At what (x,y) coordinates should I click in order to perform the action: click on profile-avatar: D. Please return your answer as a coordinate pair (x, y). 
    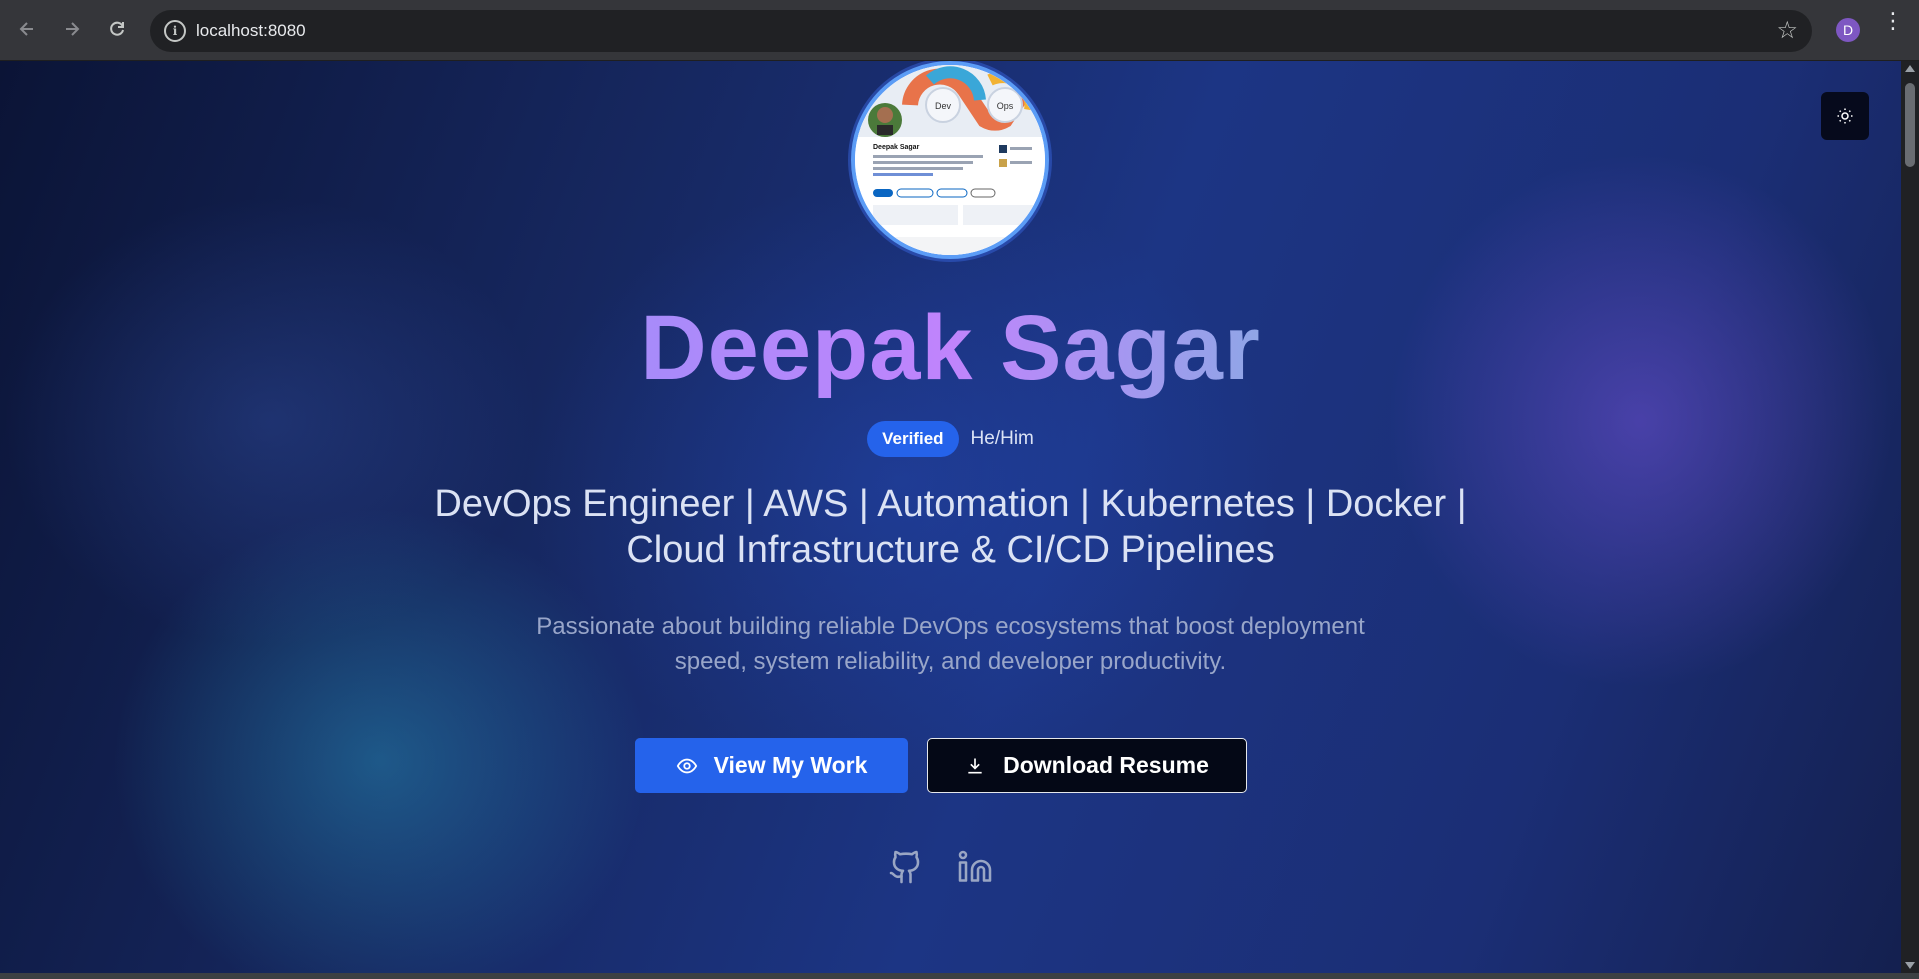
    Looking at the image, I should click on (1848, 30).